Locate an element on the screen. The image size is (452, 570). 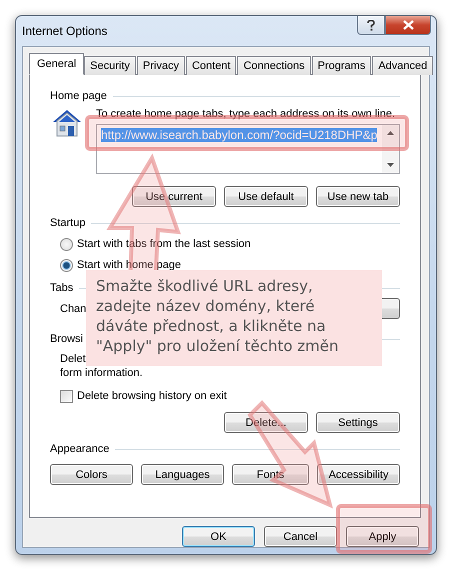
help-button is located at coordinates (371, 25).